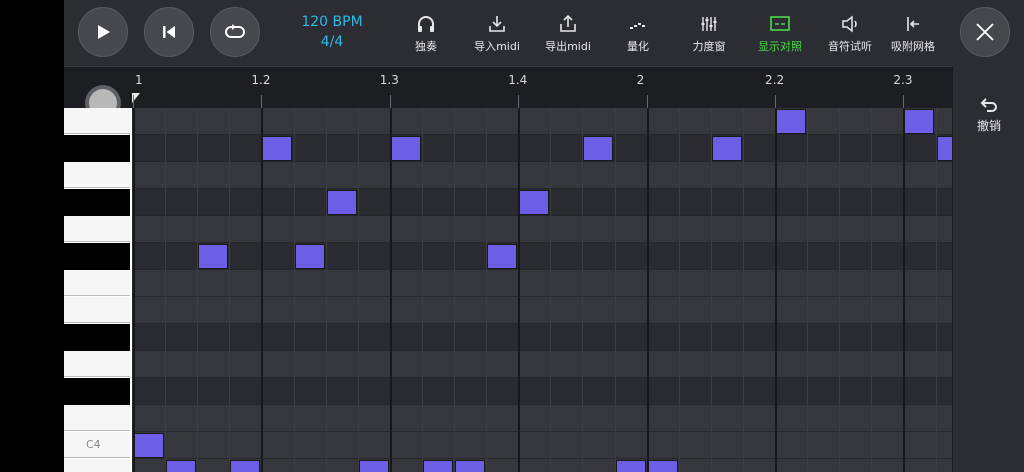 The image size is (1024, 472). I want to click on key-label-c4: C4, so click(93, 444).